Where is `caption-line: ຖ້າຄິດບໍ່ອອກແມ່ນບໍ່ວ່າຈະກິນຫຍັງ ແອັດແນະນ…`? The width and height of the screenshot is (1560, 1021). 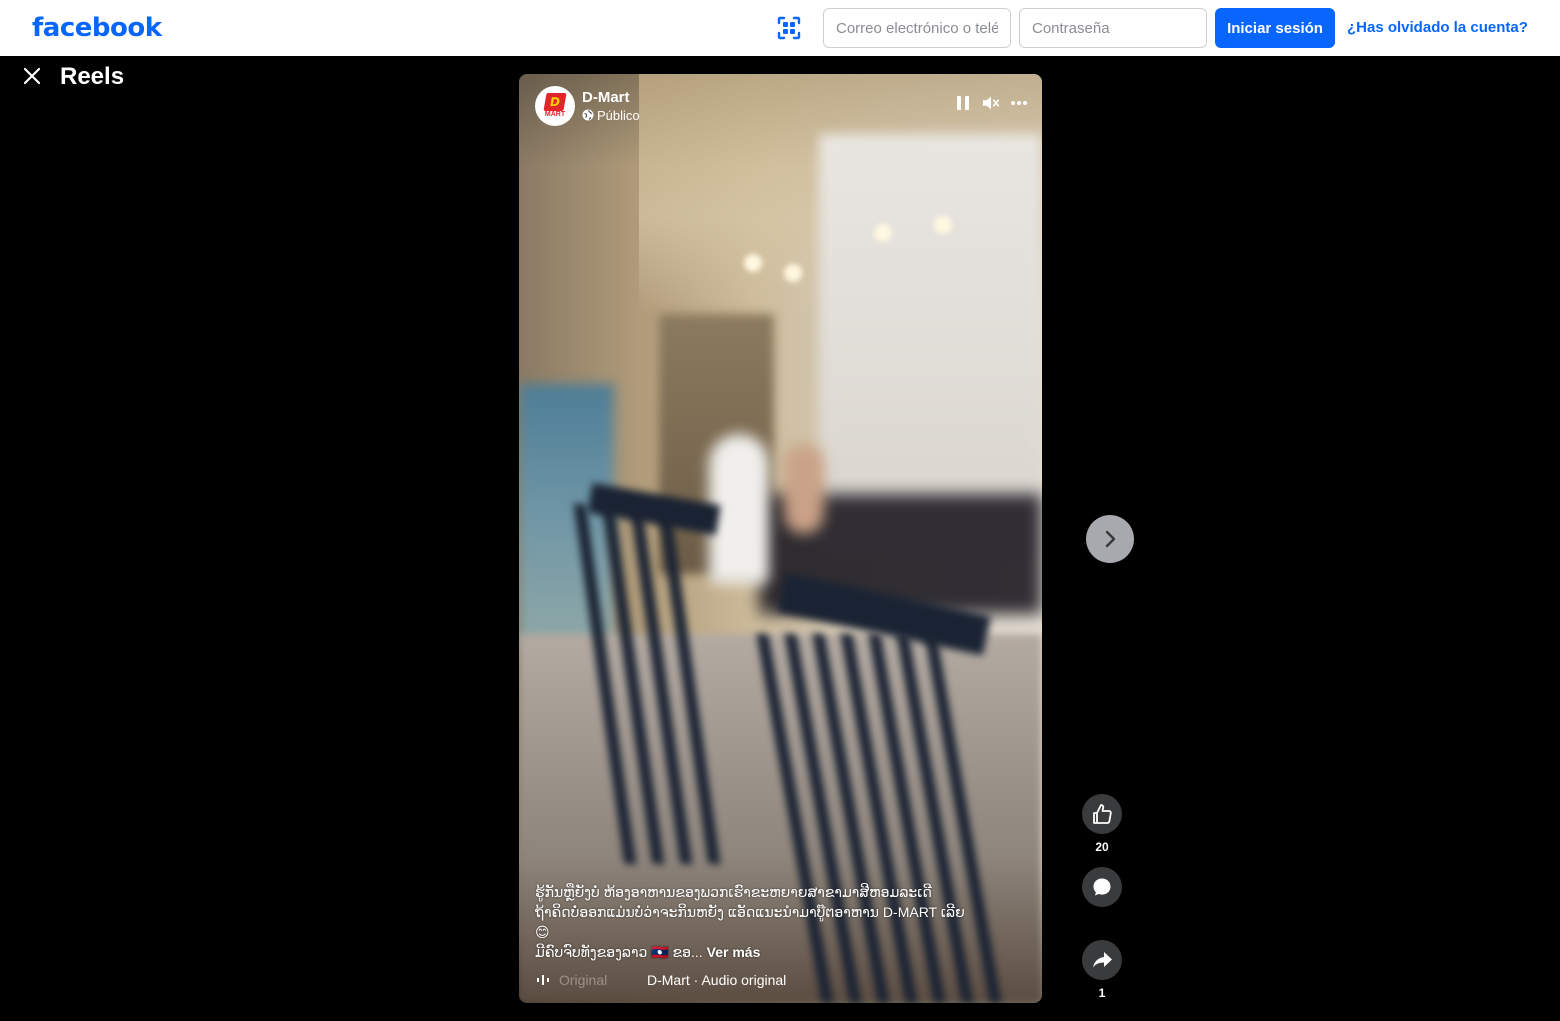
caption-line: ຖ້າຄິດບໍ່ອອກແມ່ນບໍ່ວ່າຈະກິນຫຍັງ ແອັດແນະນ… is located at coordinates (750, 912).